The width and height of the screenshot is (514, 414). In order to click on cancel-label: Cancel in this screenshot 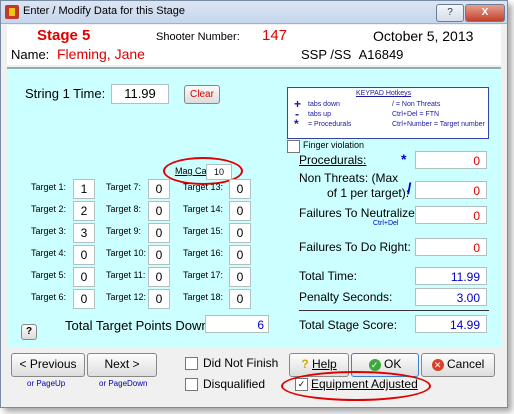, I will do `click(465, 364)`.